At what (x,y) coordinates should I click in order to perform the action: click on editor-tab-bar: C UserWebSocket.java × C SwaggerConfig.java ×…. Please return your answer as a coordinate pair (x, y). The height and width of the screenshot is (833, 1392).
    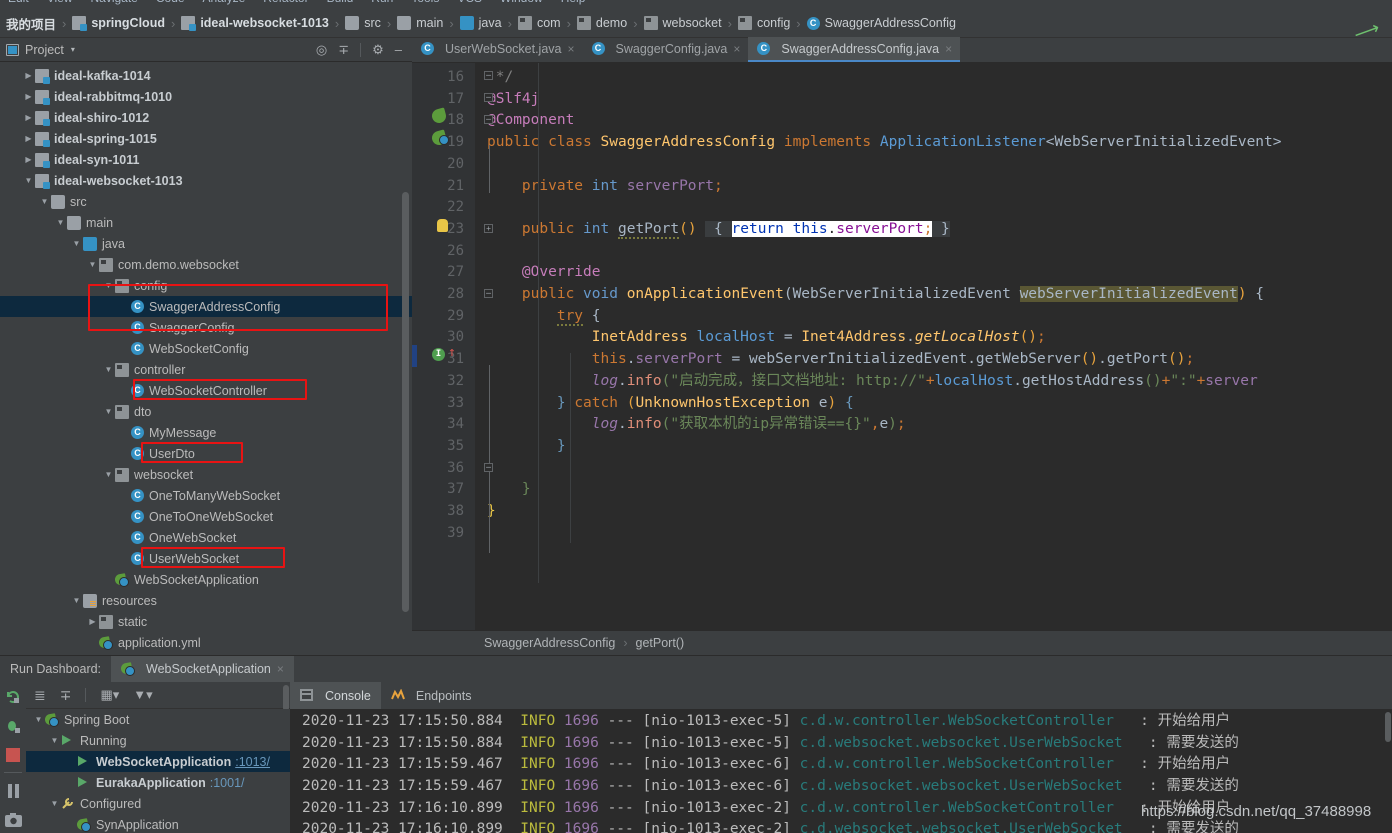
    Looking at the image, I should click on (902, 50).